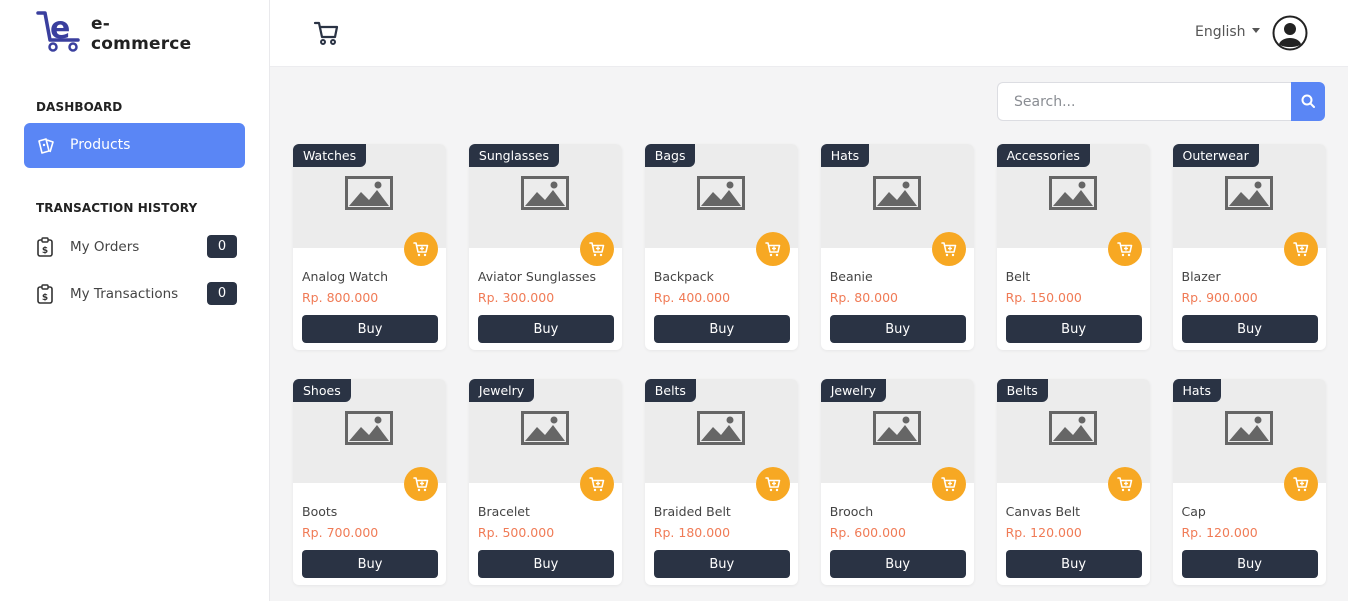 Image resolution: width=1348 pixels, height=601 pixels. I want to click on product-price: Rp. 150.000, so click(1043, 297).